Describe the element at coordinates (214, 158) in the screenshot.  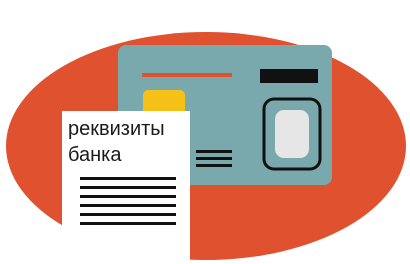
I see `card-text-lines` at that location.